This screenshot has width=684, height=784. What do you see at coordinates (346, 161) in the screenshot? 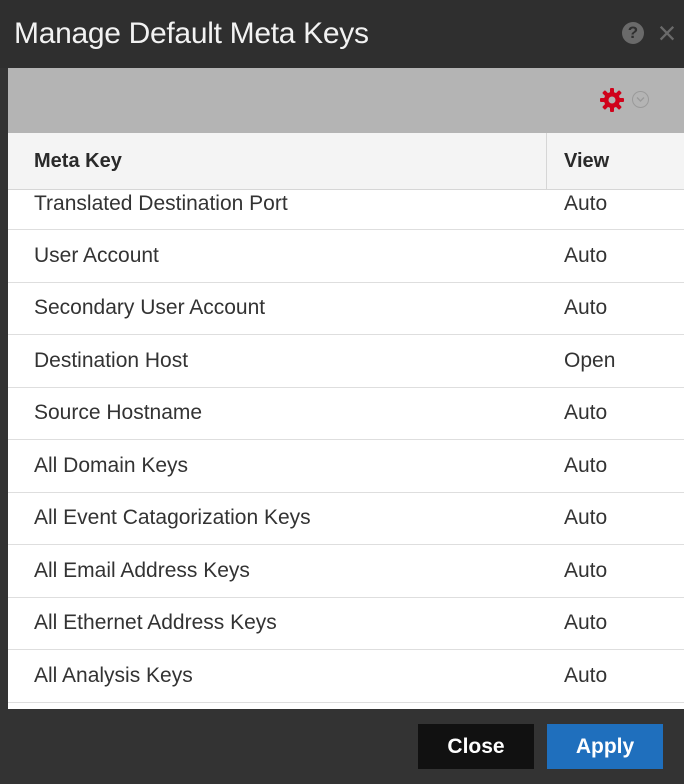
I see `table-header: Meta Key View` at bounding box center [346, 161].